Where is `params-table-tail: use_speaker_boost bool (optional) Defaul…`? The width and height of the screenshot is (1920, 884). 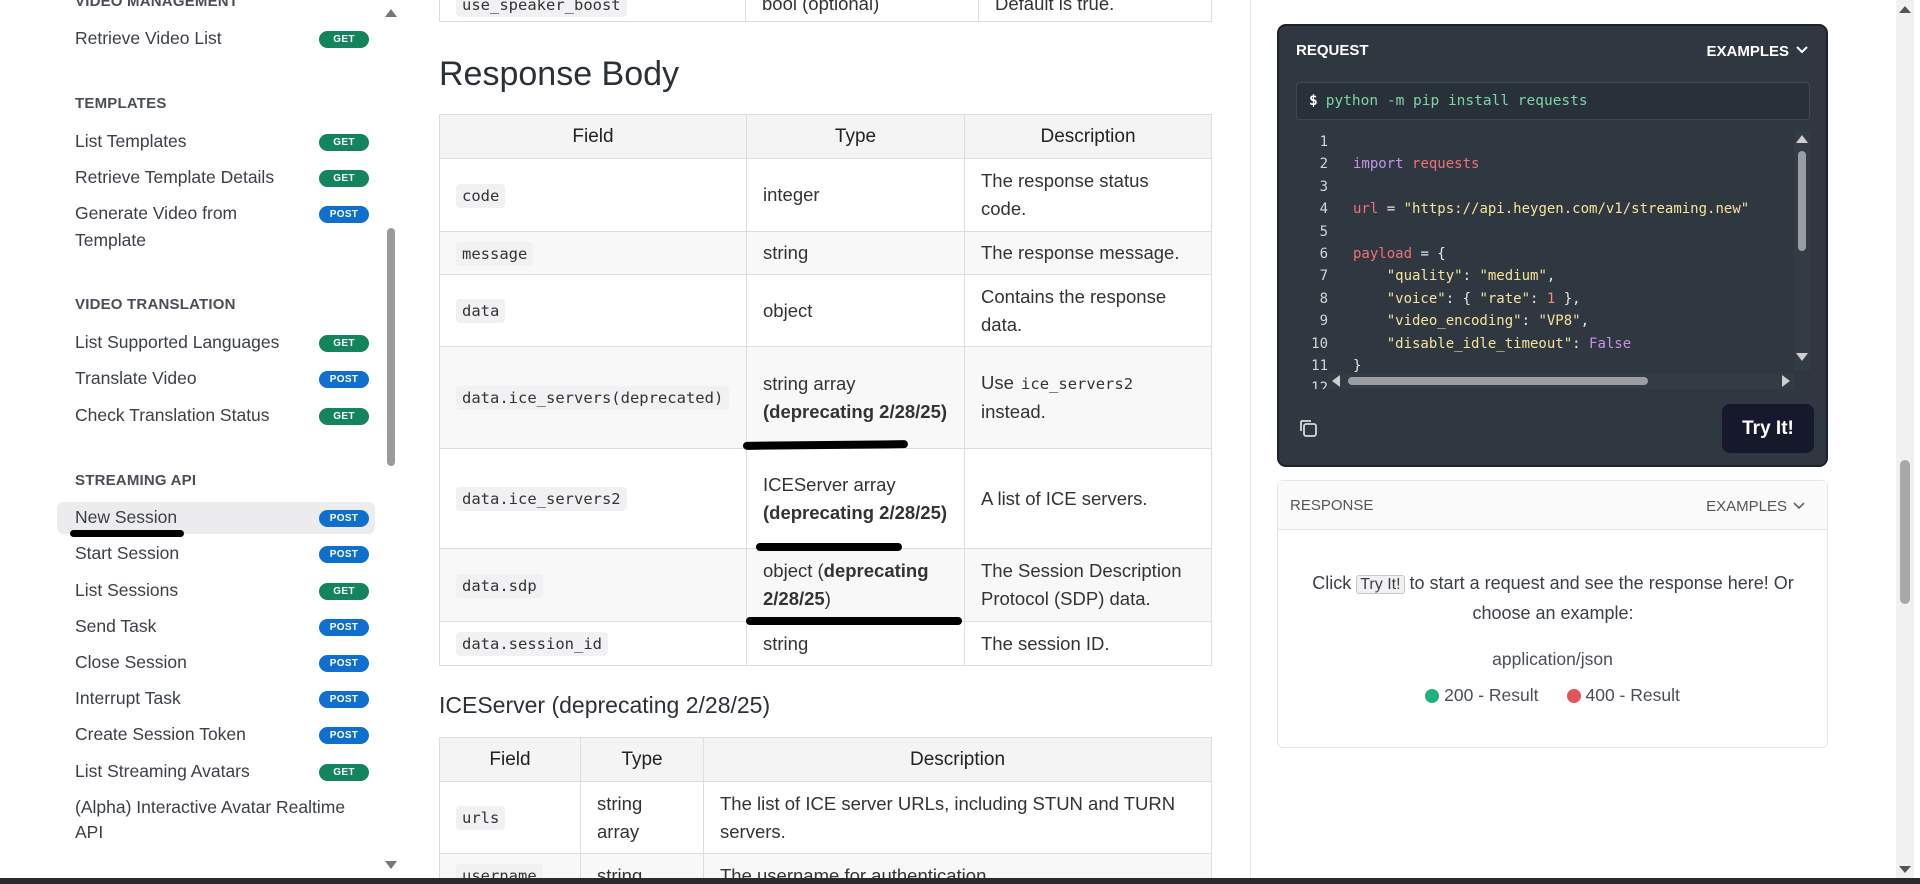
params-table-tail: use_speaker_boost bool (optional) Defaul… is located at coordinates (825, 11).